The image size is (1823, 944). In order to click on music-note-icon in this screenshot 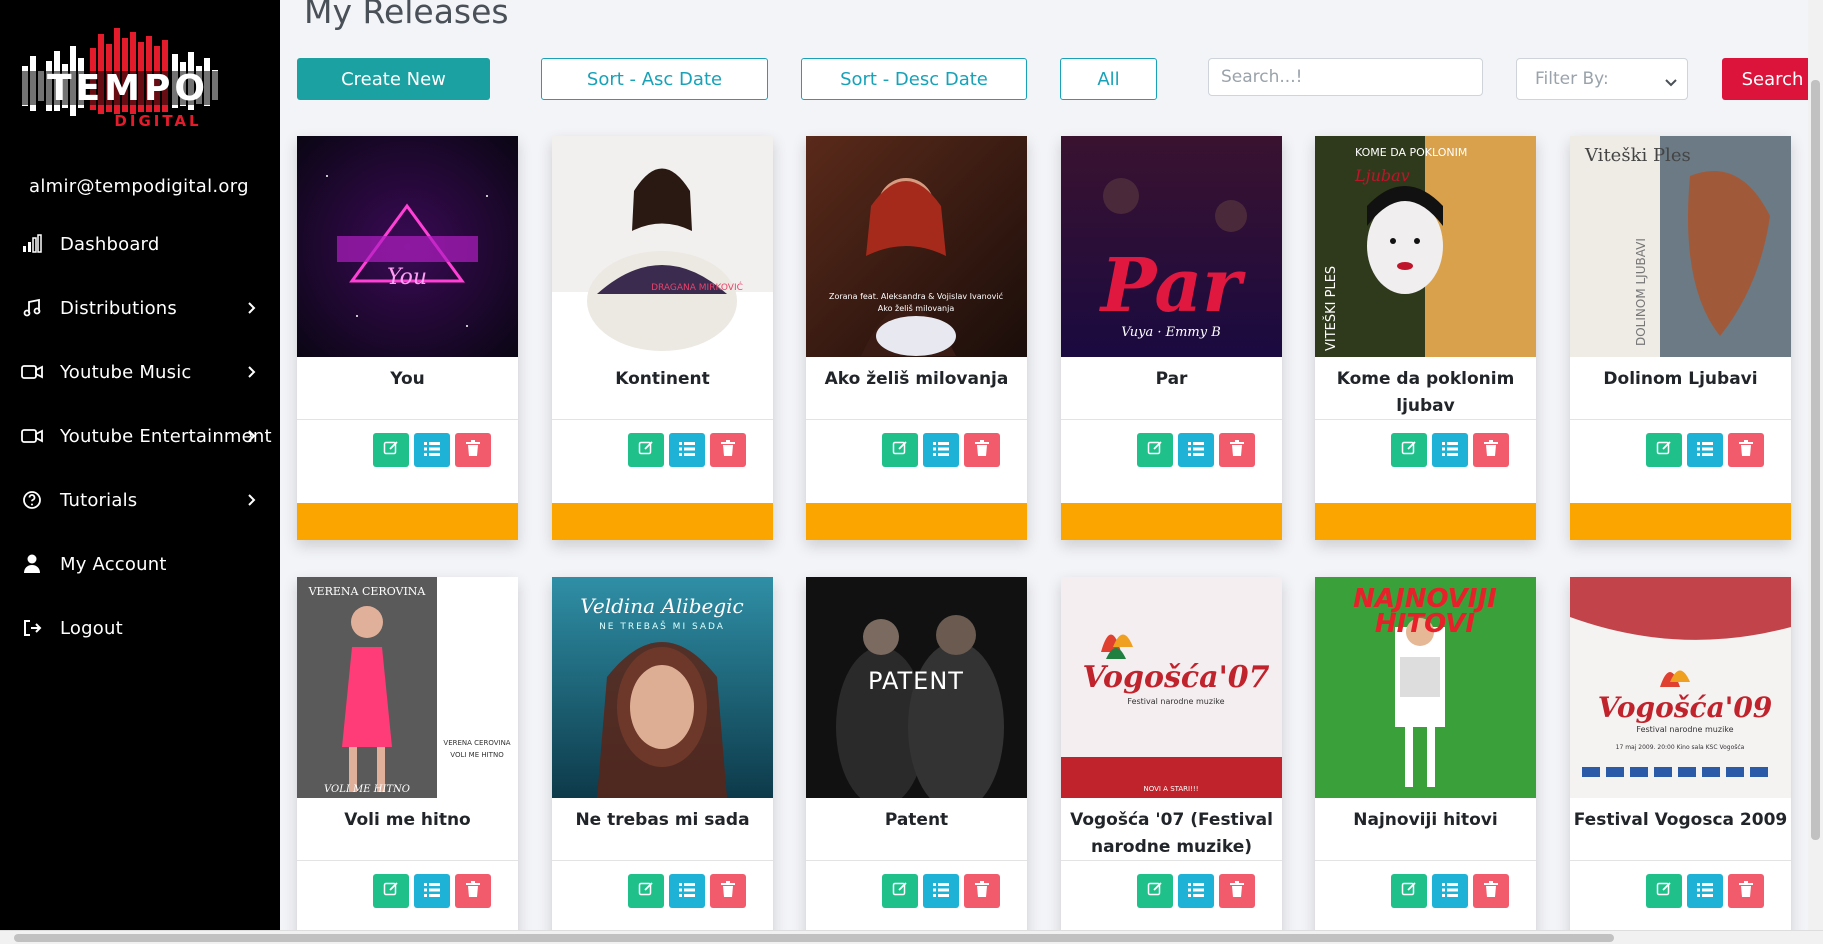, I will do `click(32, 308)`.